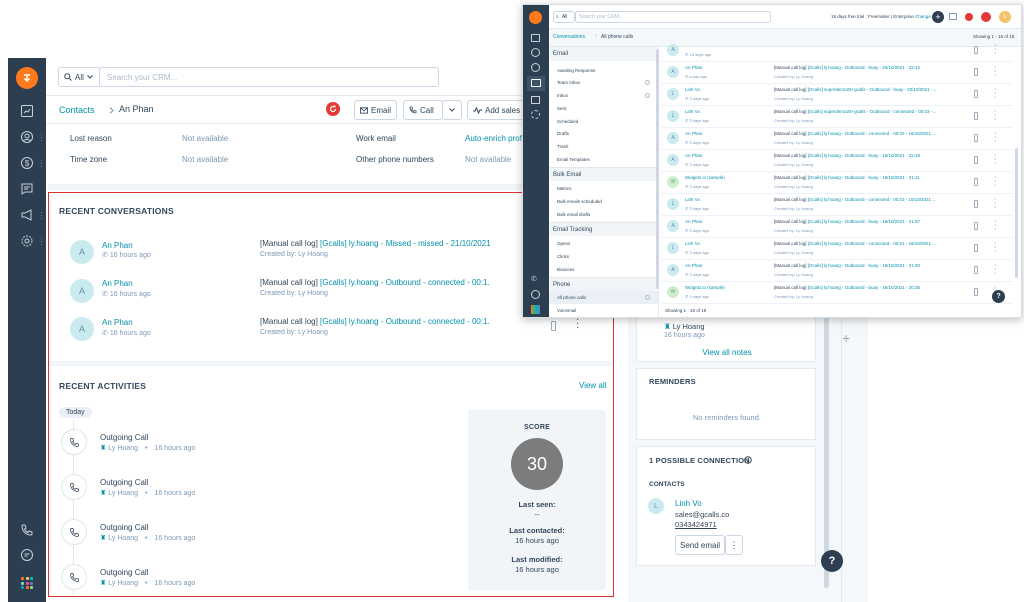 This screenshot has width=1024, height=602. What do you see at coordinates (727, 352) in the screenshot?
I see `view-all-notes-link: View all notes` at bounding box center [727, 352].